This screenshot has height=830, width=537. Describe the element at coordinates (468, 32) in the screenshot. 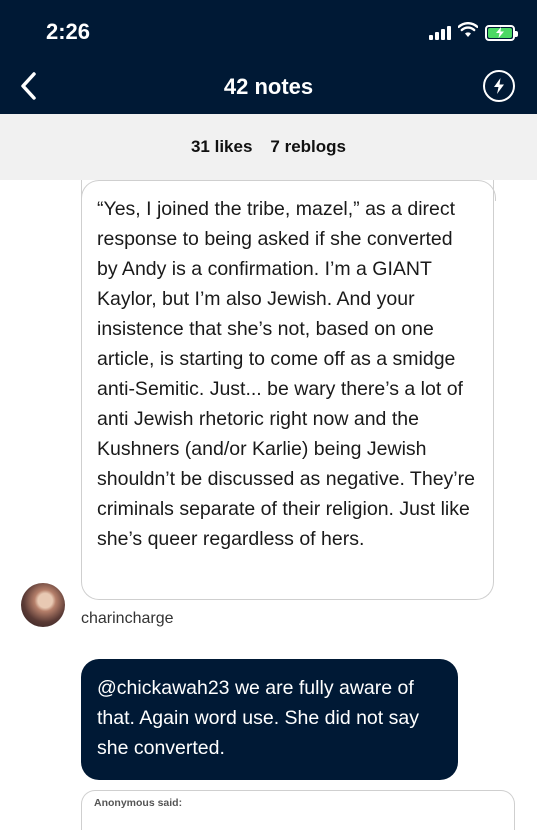

I see `wifi-icon` at that location.